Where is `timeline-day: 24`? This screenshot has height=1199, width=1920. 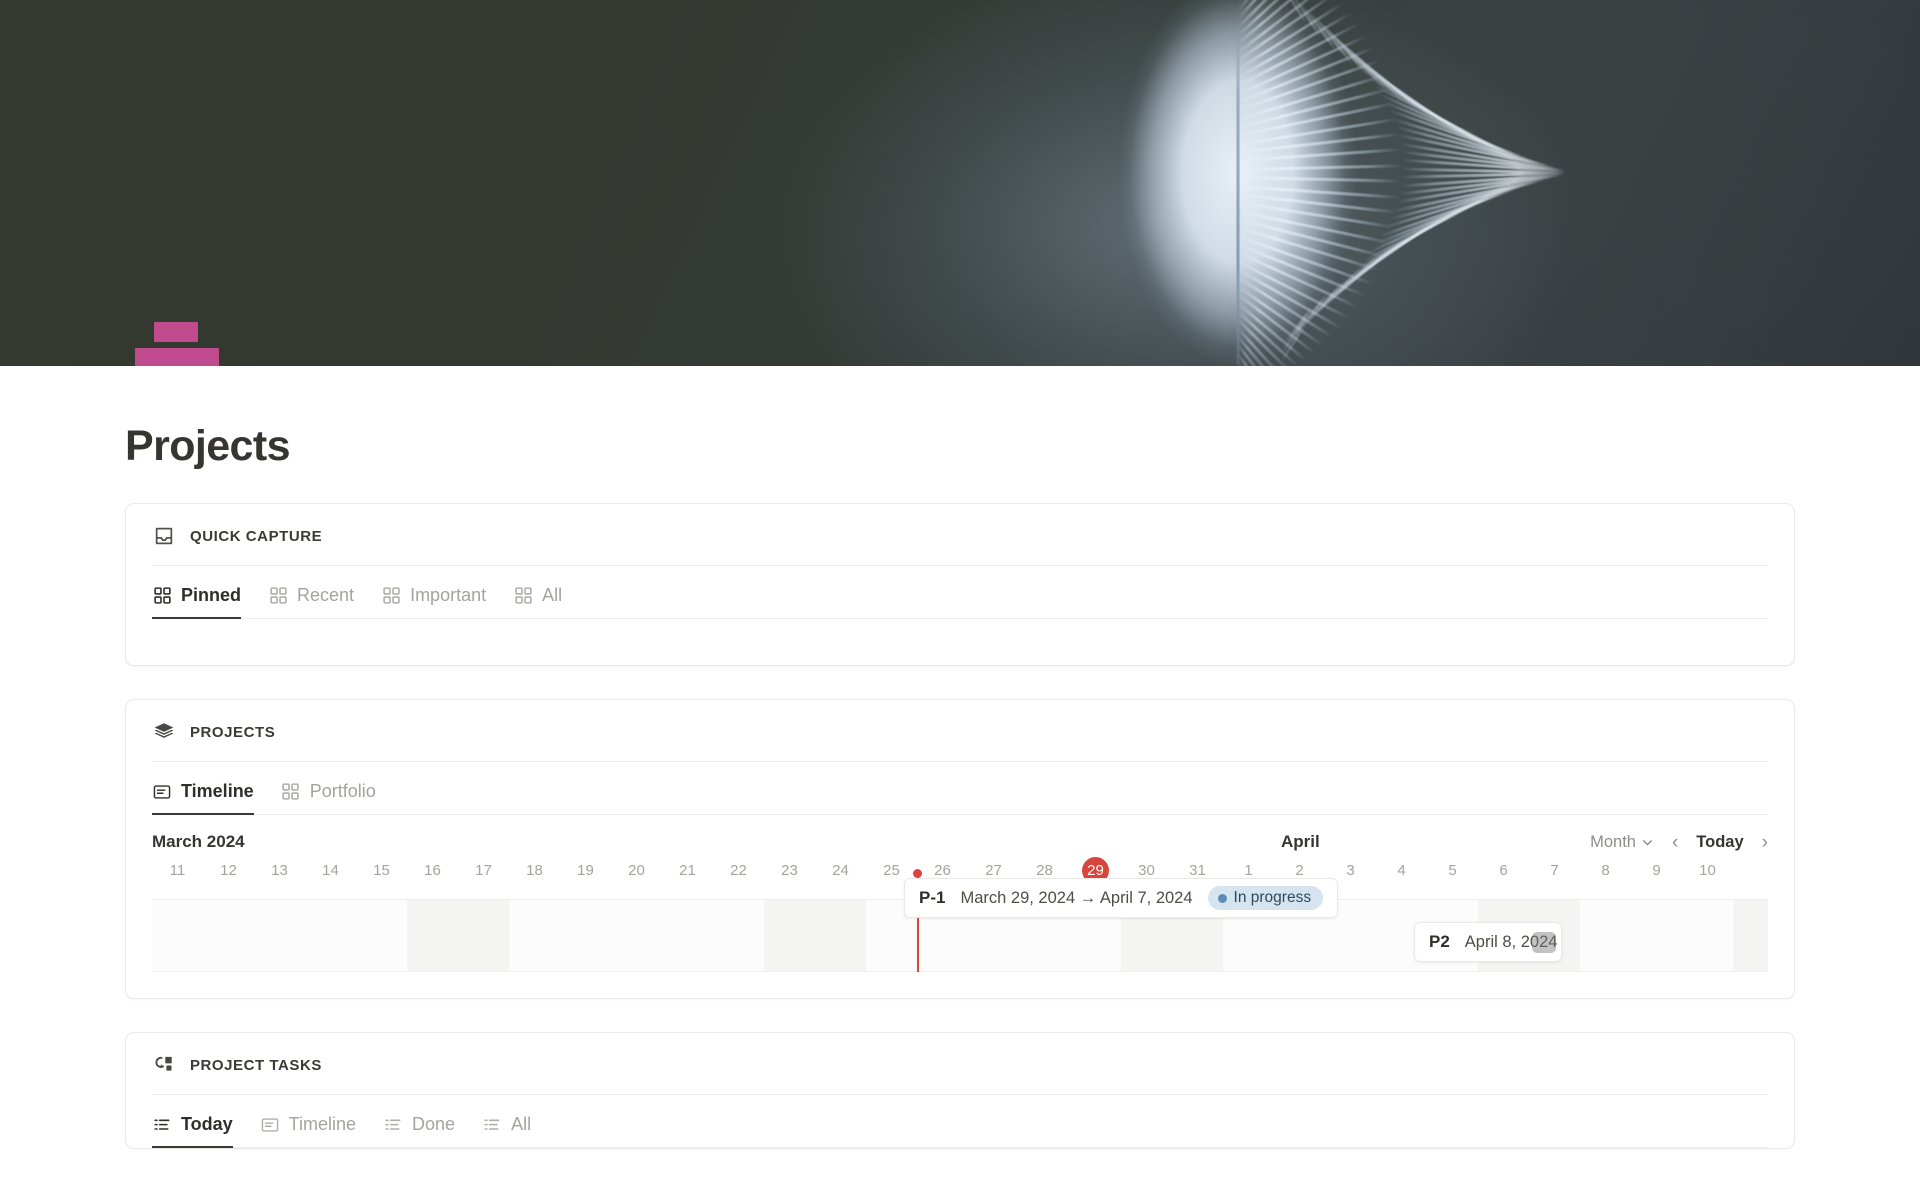 timeline-day: 24 is located at coordinates (840, 871).